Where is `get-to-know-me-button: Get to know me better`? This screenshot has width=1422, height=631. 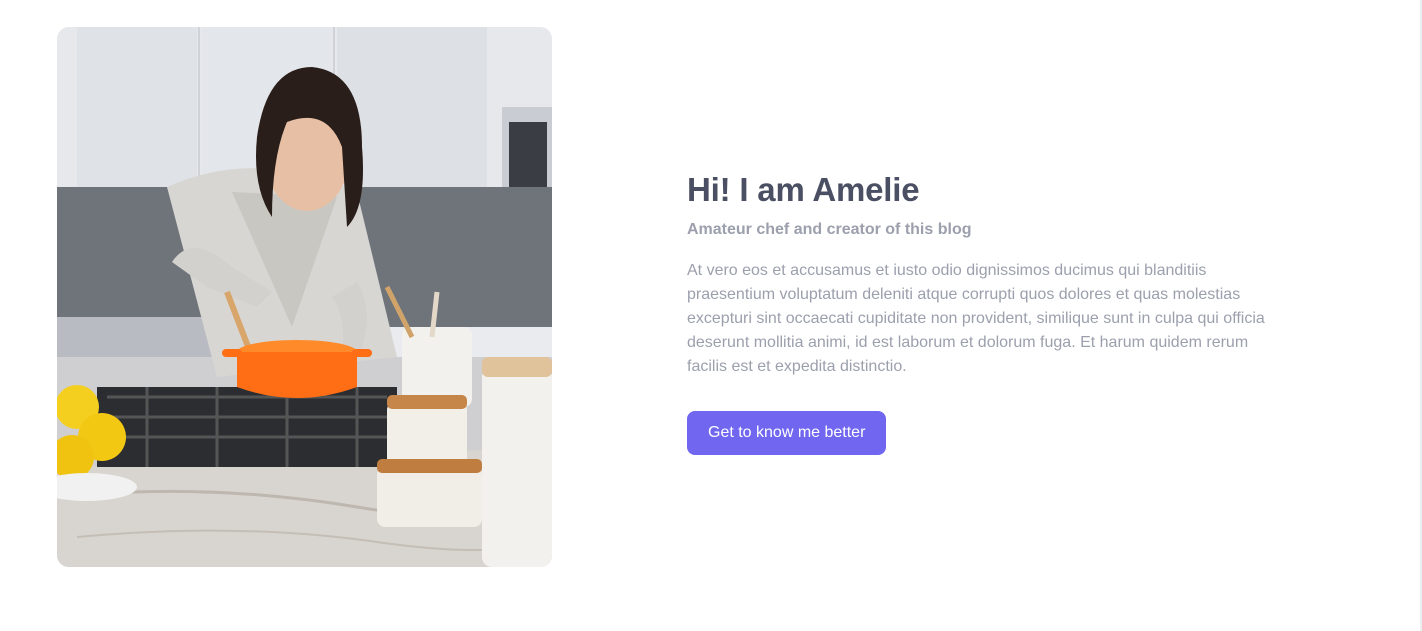 get-to-know-me-button: Get to know me better is located at coordinates (787, 433).